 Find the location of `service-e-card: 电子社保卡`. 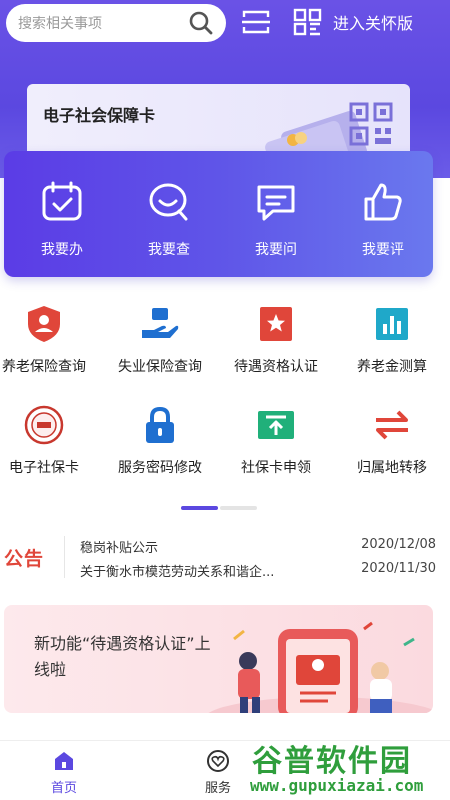

service-e-card: 电子社保卡 is located at coordinates (50, 441).